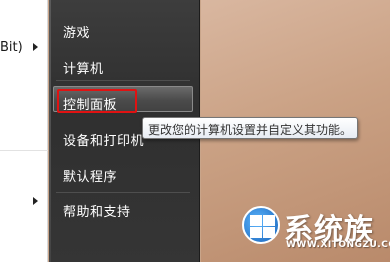 Image resolution: width=390 pixels, height=262 pixels. What do you see at coordinates (24, 202) in the screenshot?
I see `program-item` at bounding box center [24, 202].